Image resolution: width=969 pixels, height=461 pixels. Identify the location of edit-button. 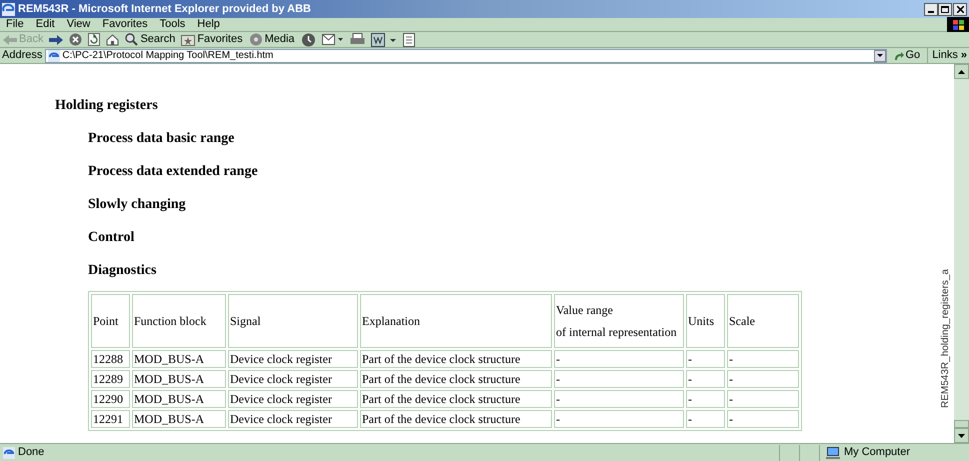
(383, 39).